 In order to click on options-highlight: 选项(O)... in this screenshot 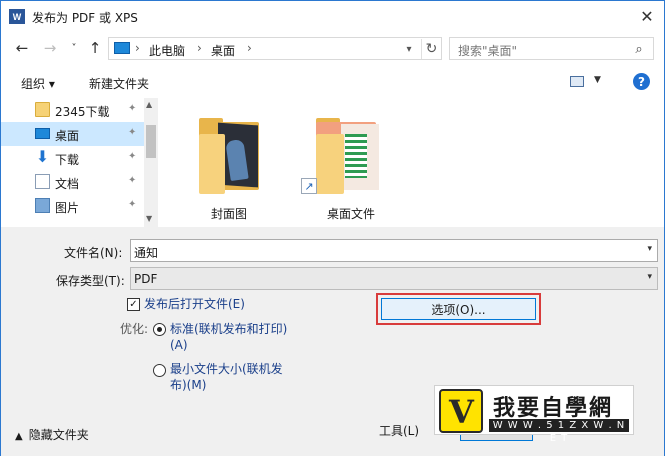, I will do `click(458, 309)`.